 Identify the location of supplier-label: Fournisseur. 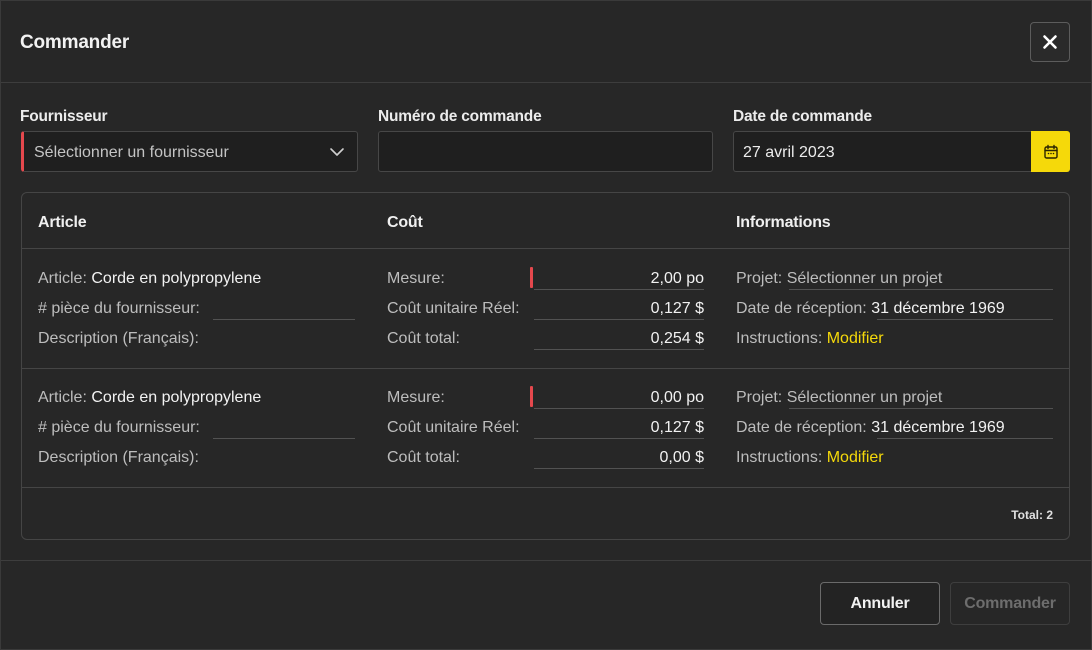
(64, 116).